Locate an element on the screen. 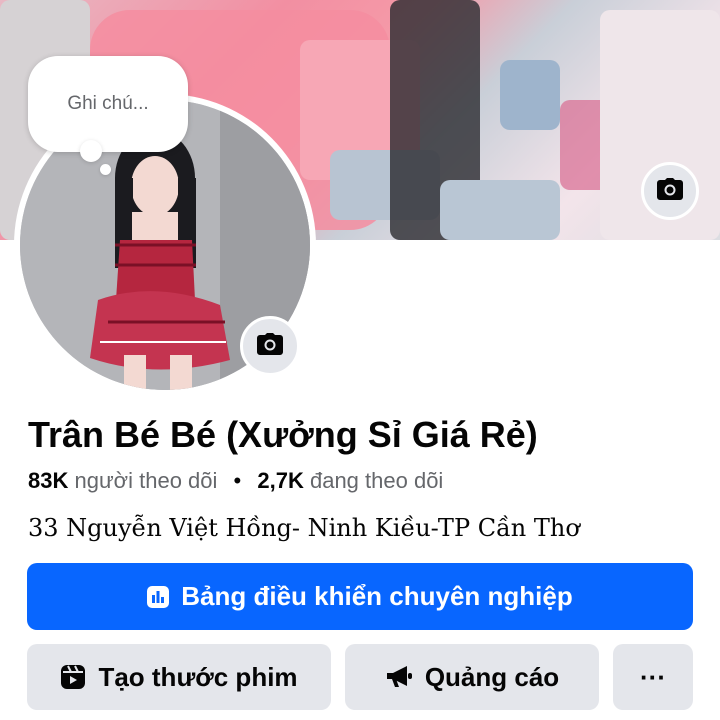 The height and width of the screenshot is (720, 720). more-options-button: ··· is located at coordinates (653, 677).